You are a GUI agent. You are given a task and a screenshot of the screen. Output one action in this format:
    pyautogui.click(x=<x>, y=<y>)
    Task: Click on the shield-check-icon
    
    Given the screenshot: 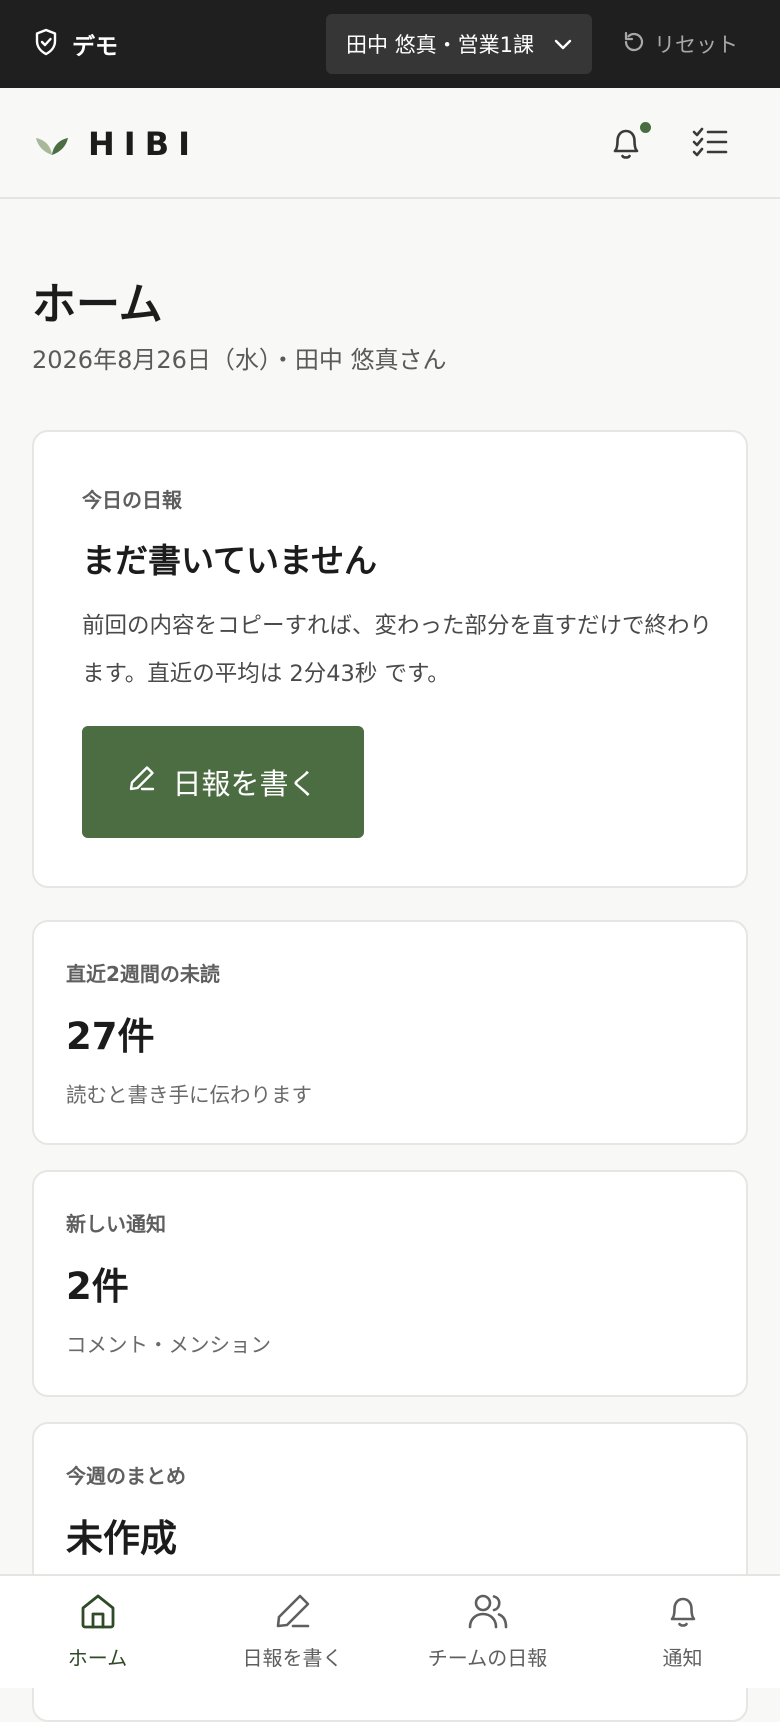 What is the action you would take?
    pyautogui.click(x=46, y=44)
    